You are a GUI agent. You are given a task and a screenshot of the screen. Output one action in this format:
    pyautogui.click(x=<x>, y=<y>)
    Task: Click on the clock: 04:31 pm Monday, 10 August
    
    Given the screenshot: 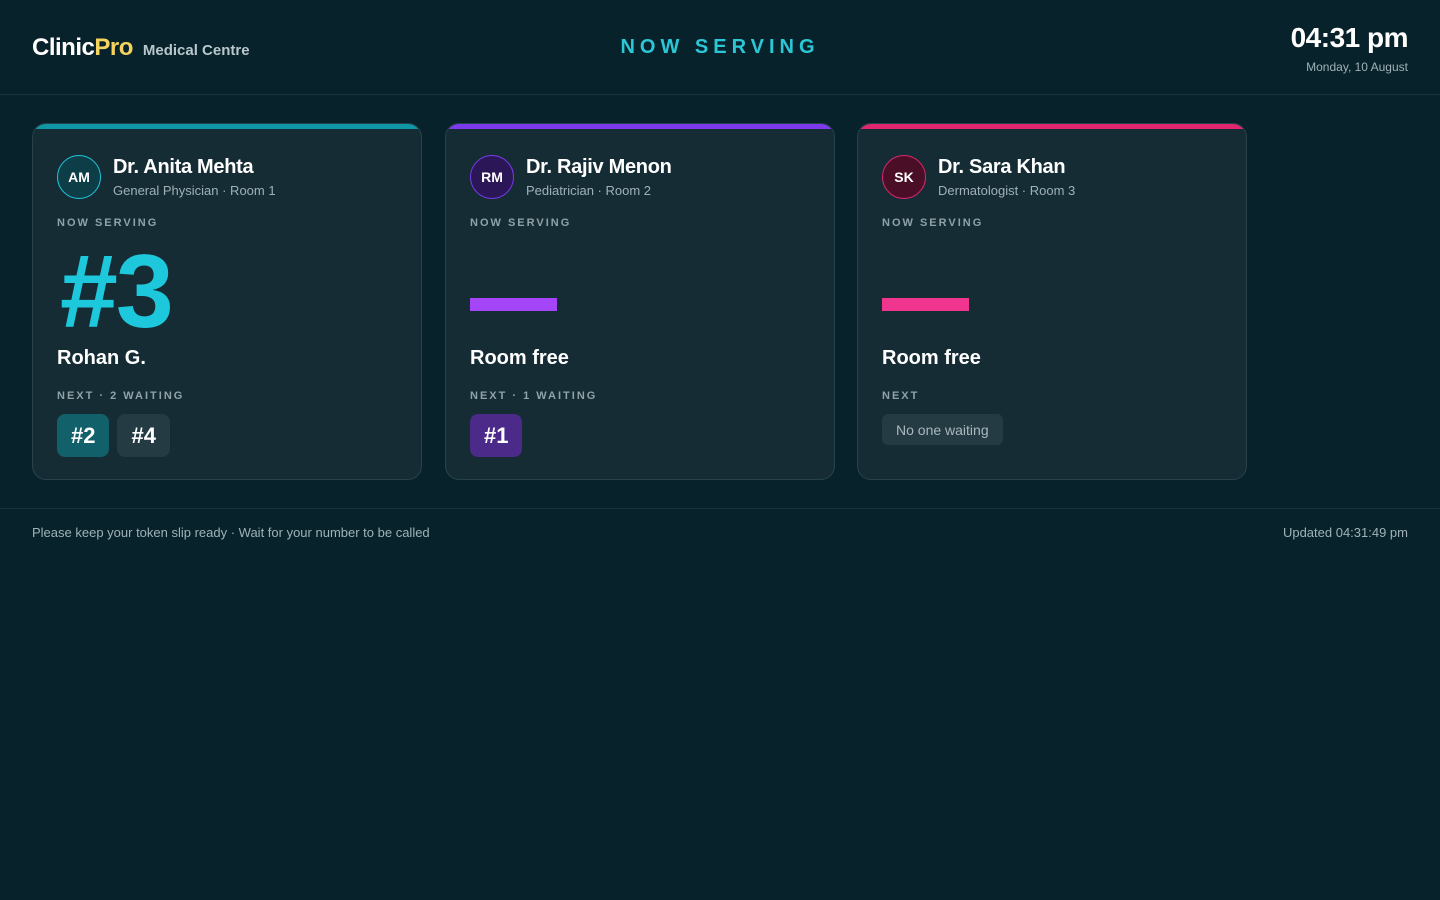 What is the action you would take?
    pyautogui.click(x=1349, y=48)
    